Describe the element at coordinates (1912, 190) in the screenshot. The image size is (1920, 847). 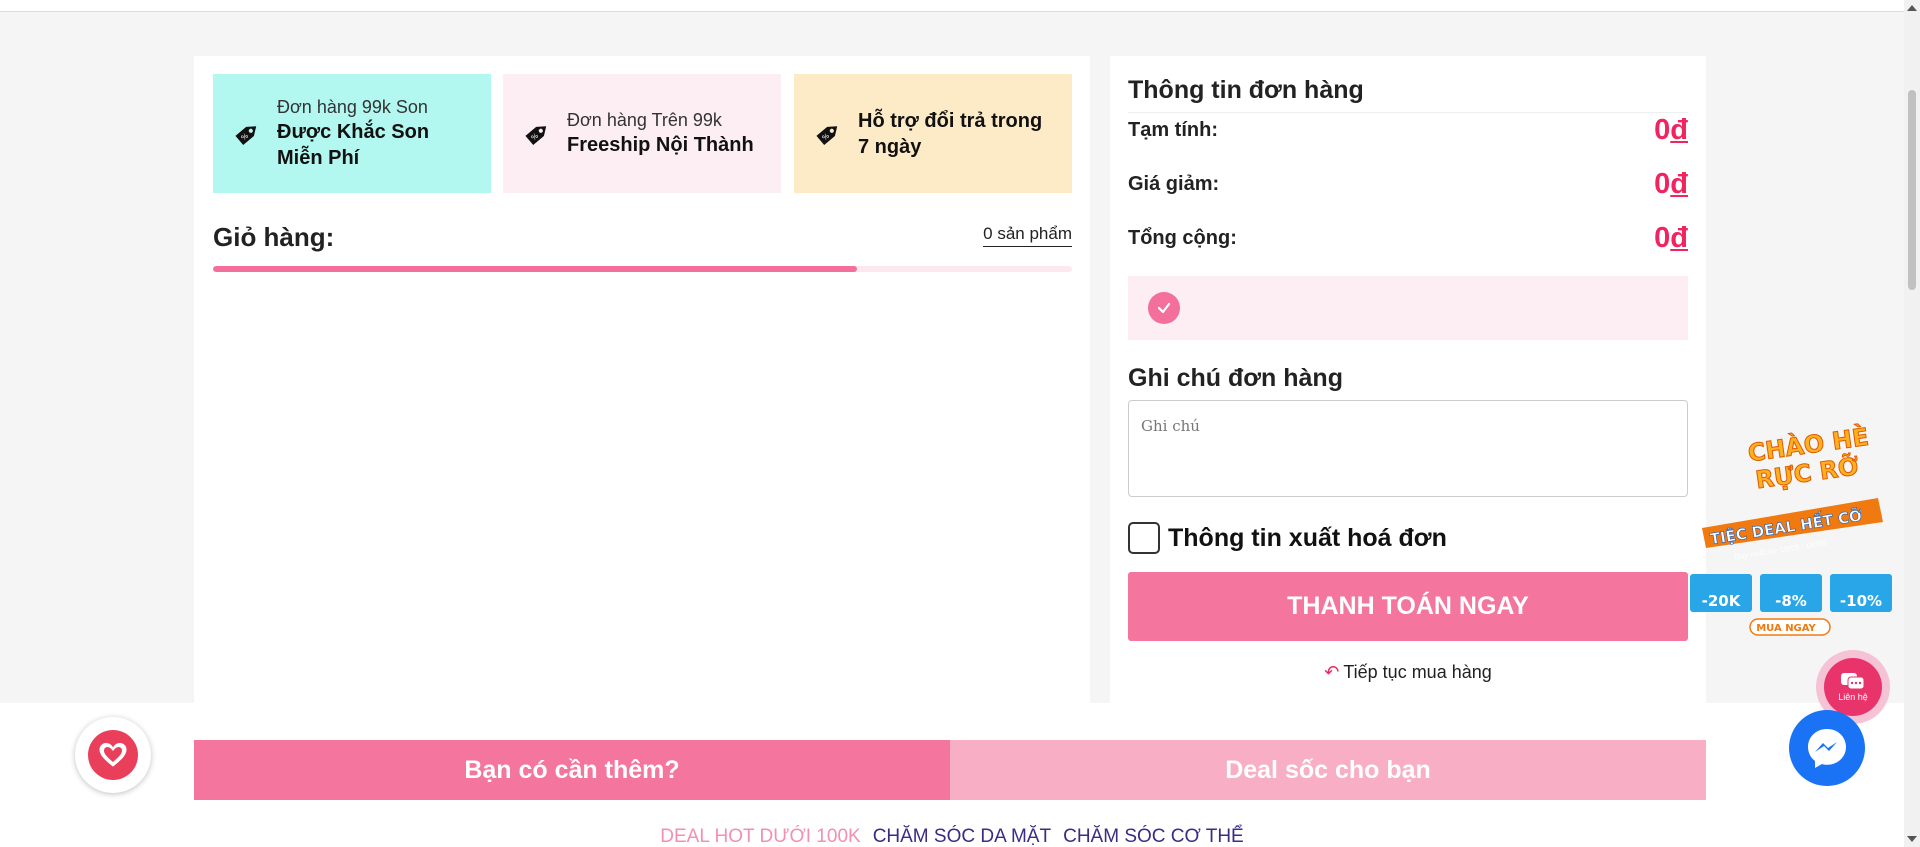
I see `scrollbar-thumb` at that location.